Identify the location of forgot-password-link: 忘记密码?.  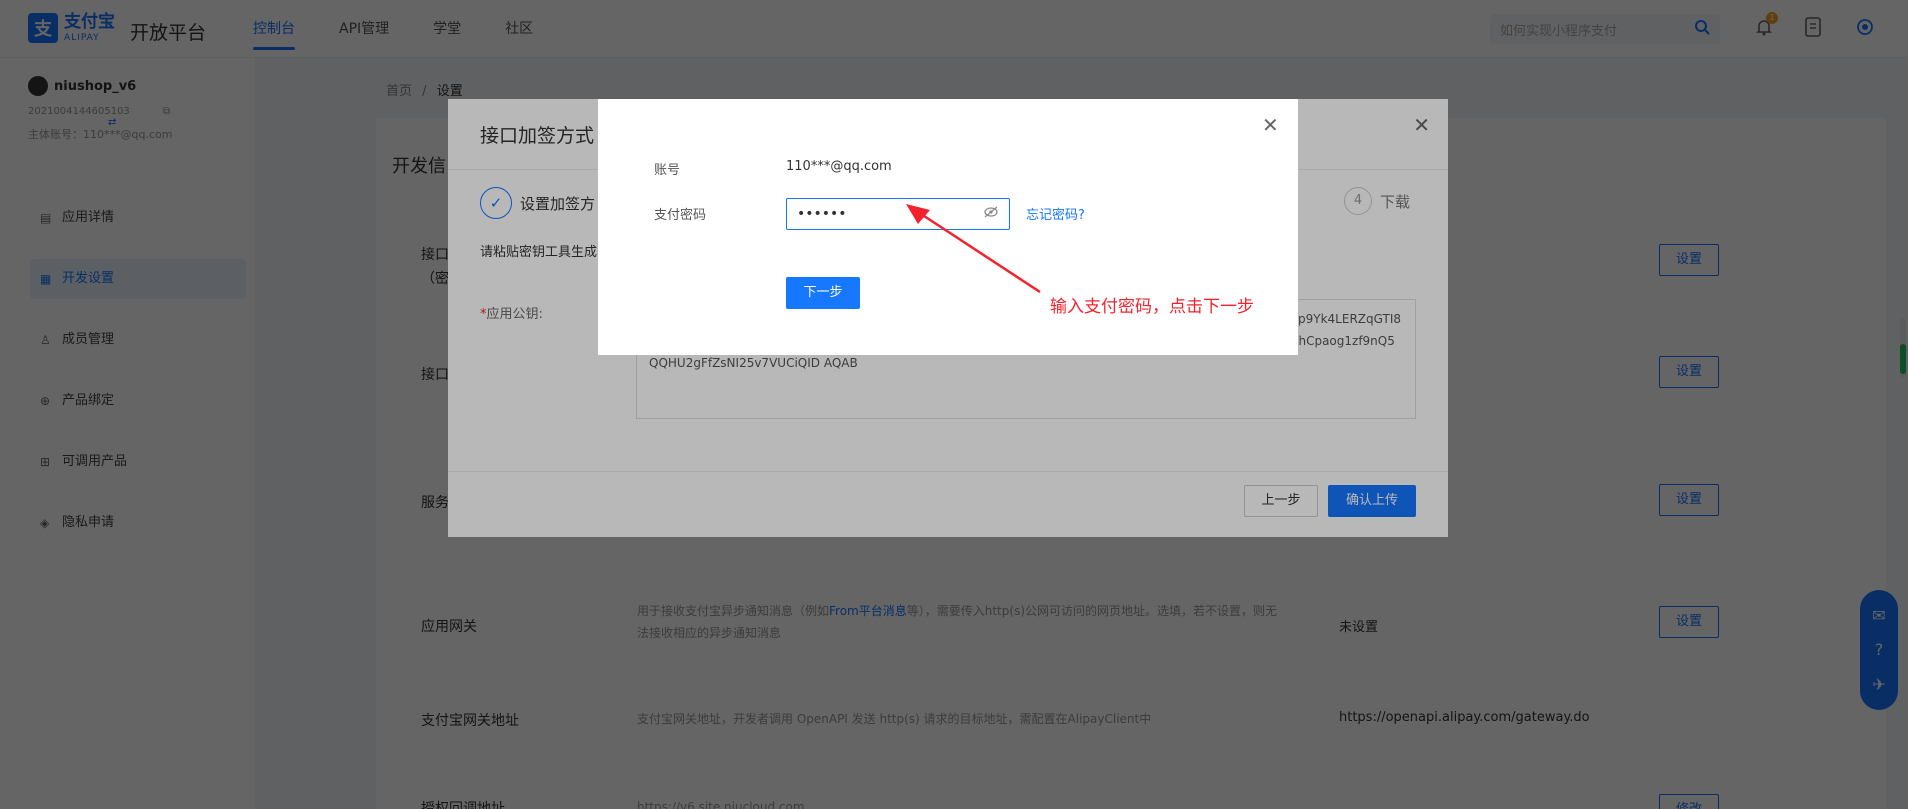
(1055, 213).